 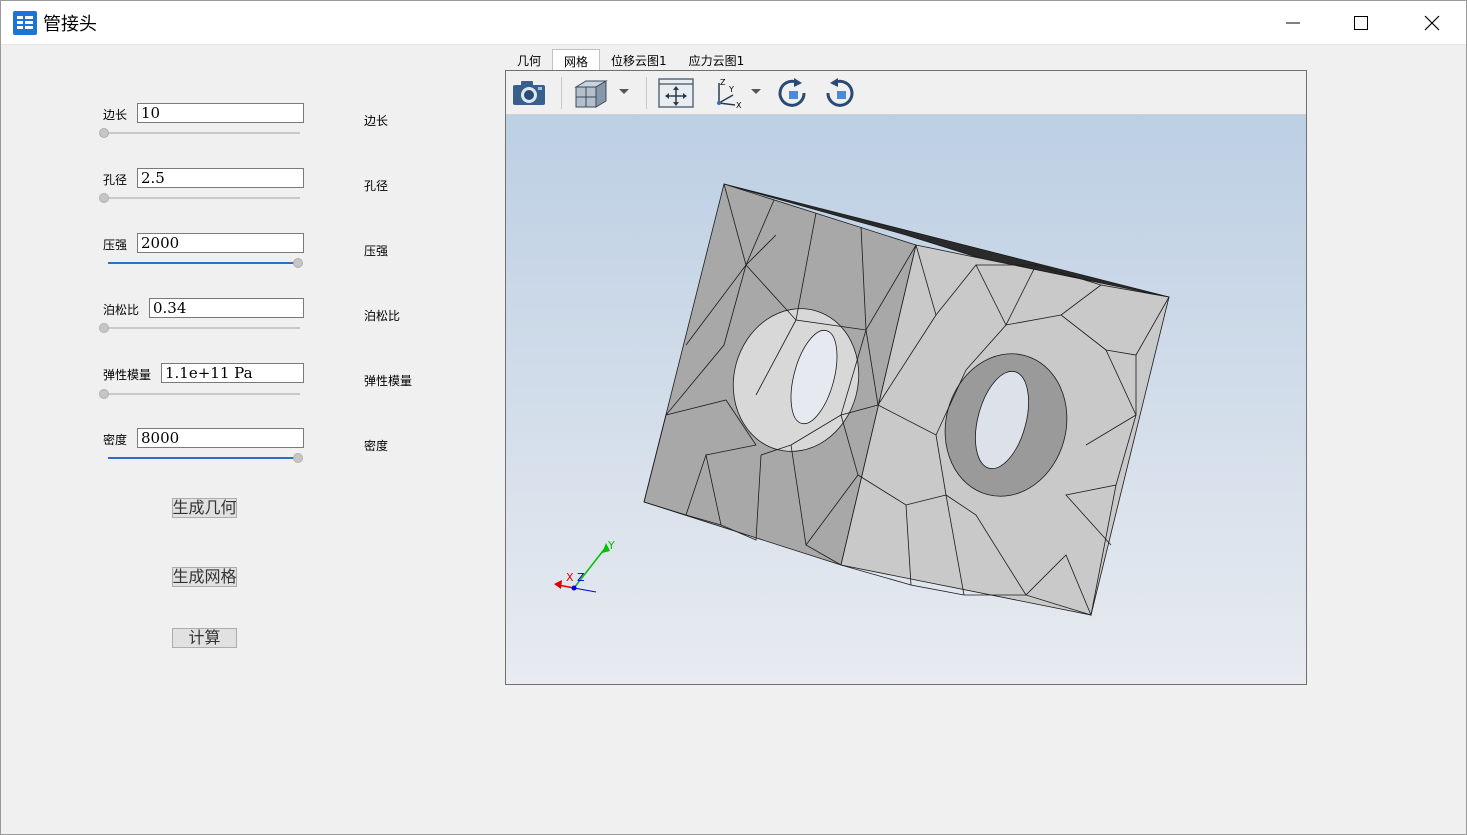 I want to click on view-cube-dropdown, so click(x=624, y=91).